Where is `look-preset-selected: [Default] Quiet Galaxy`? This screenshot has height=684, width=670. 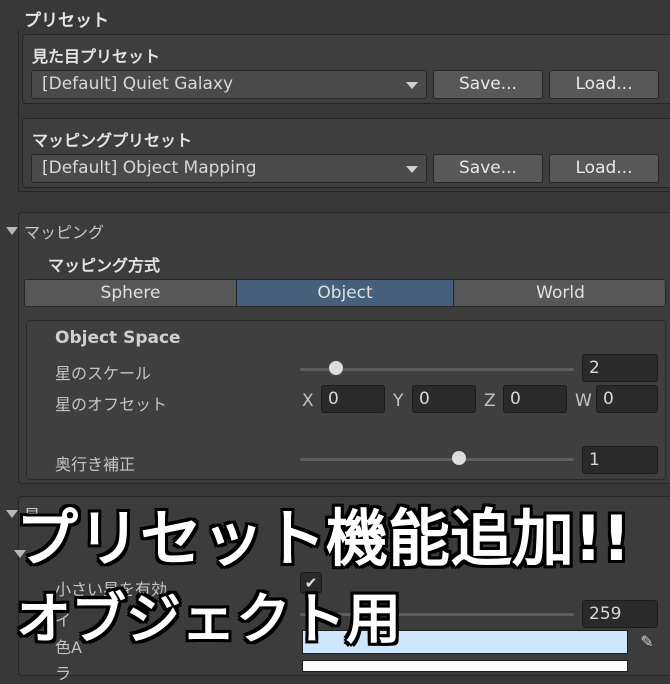 look-preset-selected: [Default] Quiet Galaxy is located at coordinates (138, 84).